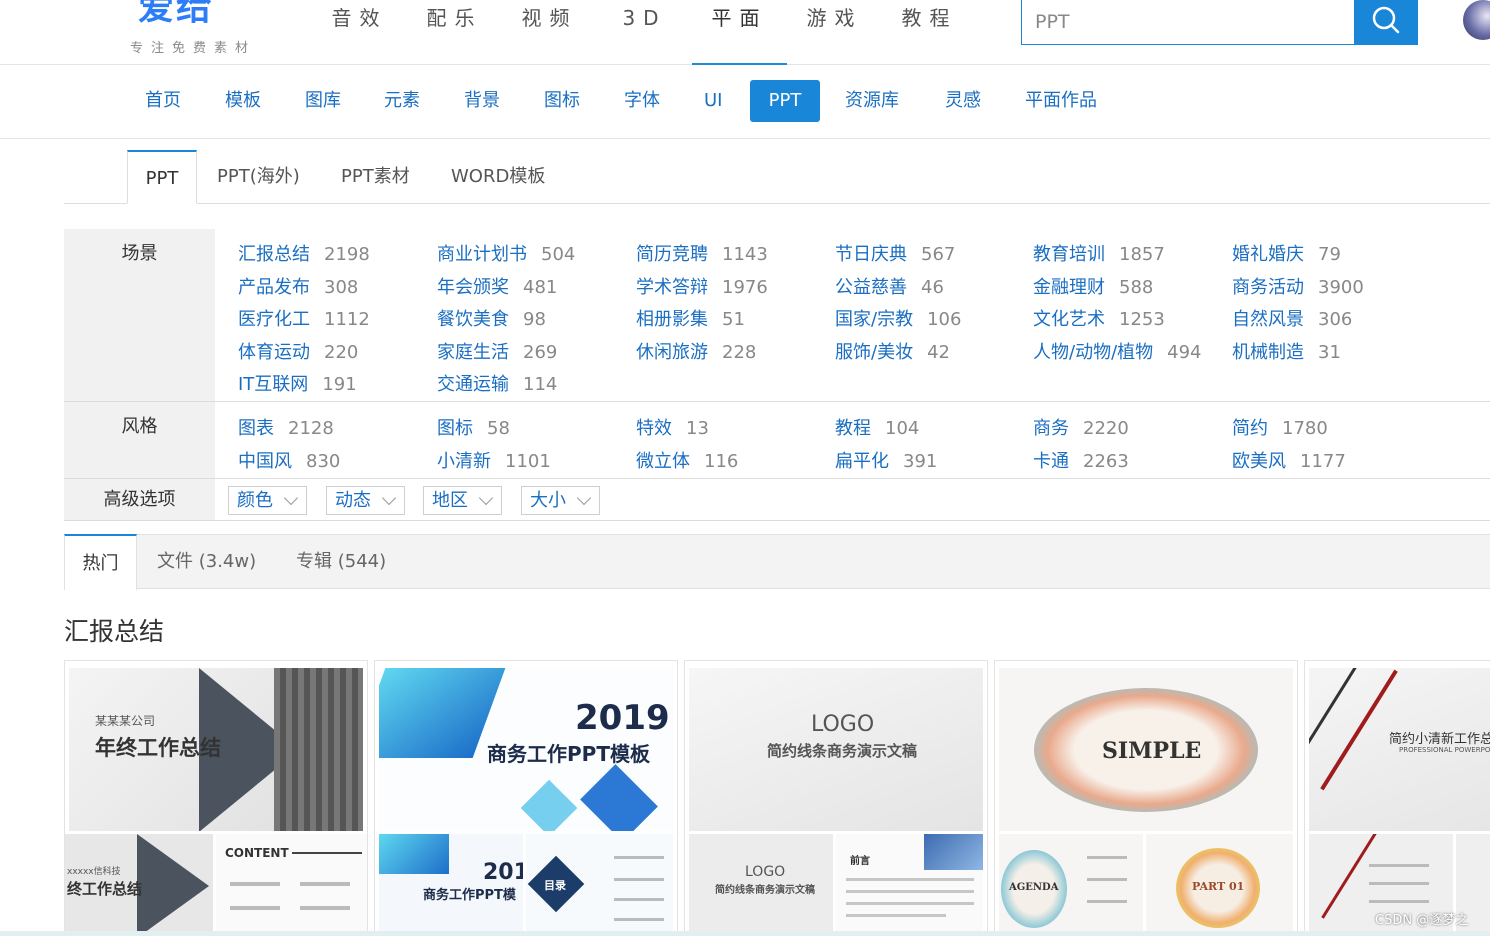  What do you see at coordinates (297, 383) in the screenshot?
I see `filter-item: IT互联网 191` at bounding box center [297, 383].